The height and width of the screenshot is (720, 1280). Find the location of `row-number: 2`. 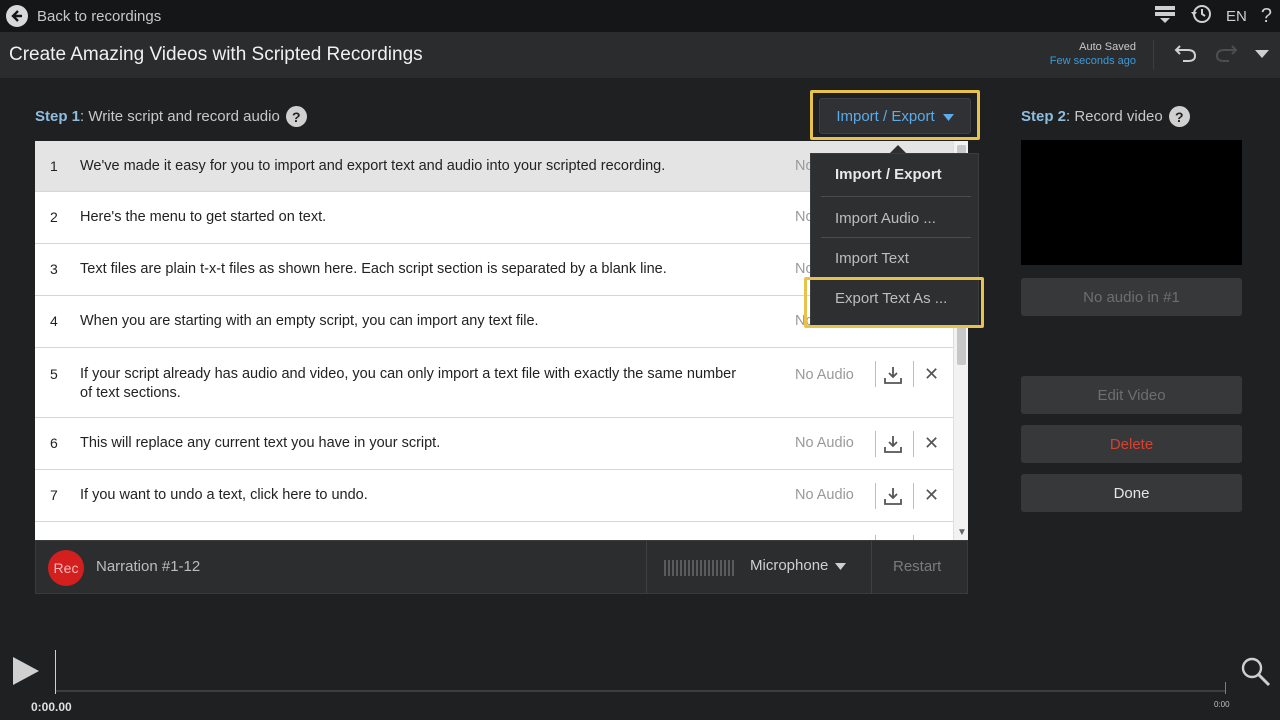

row-number: 2 is located at coordinates (54, 217).